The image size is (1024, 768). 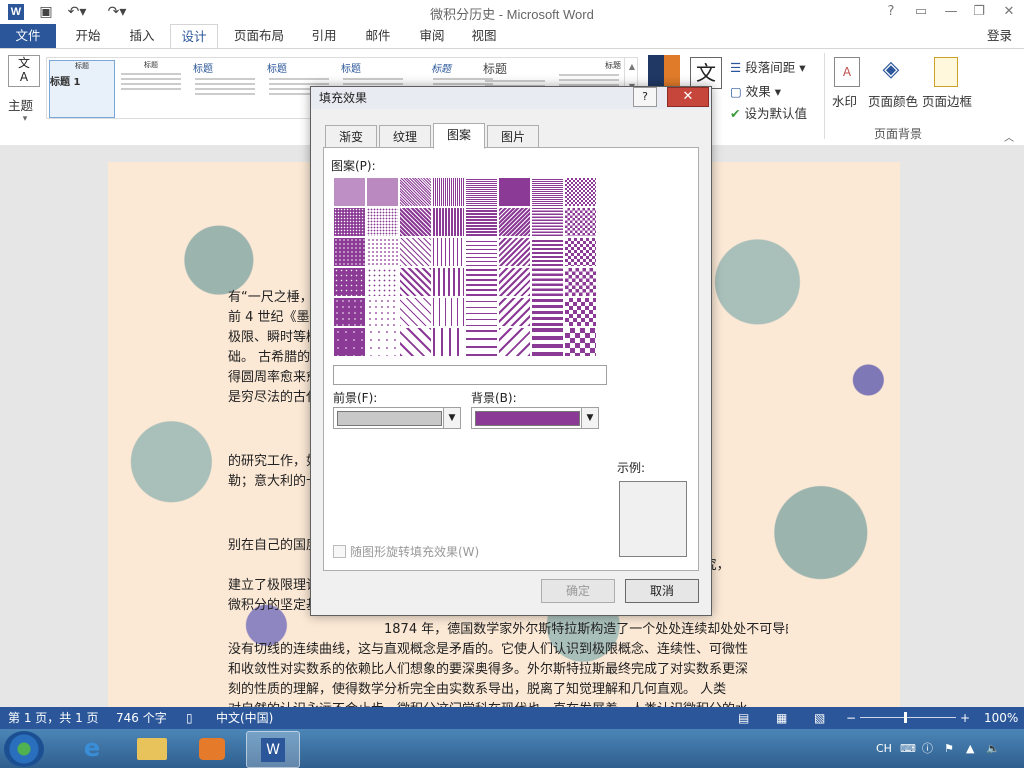 What do you see at coordinates (949, 748) in the screenshot?
I see `flag-icon: ⚑` at bounding box center [949, 748].